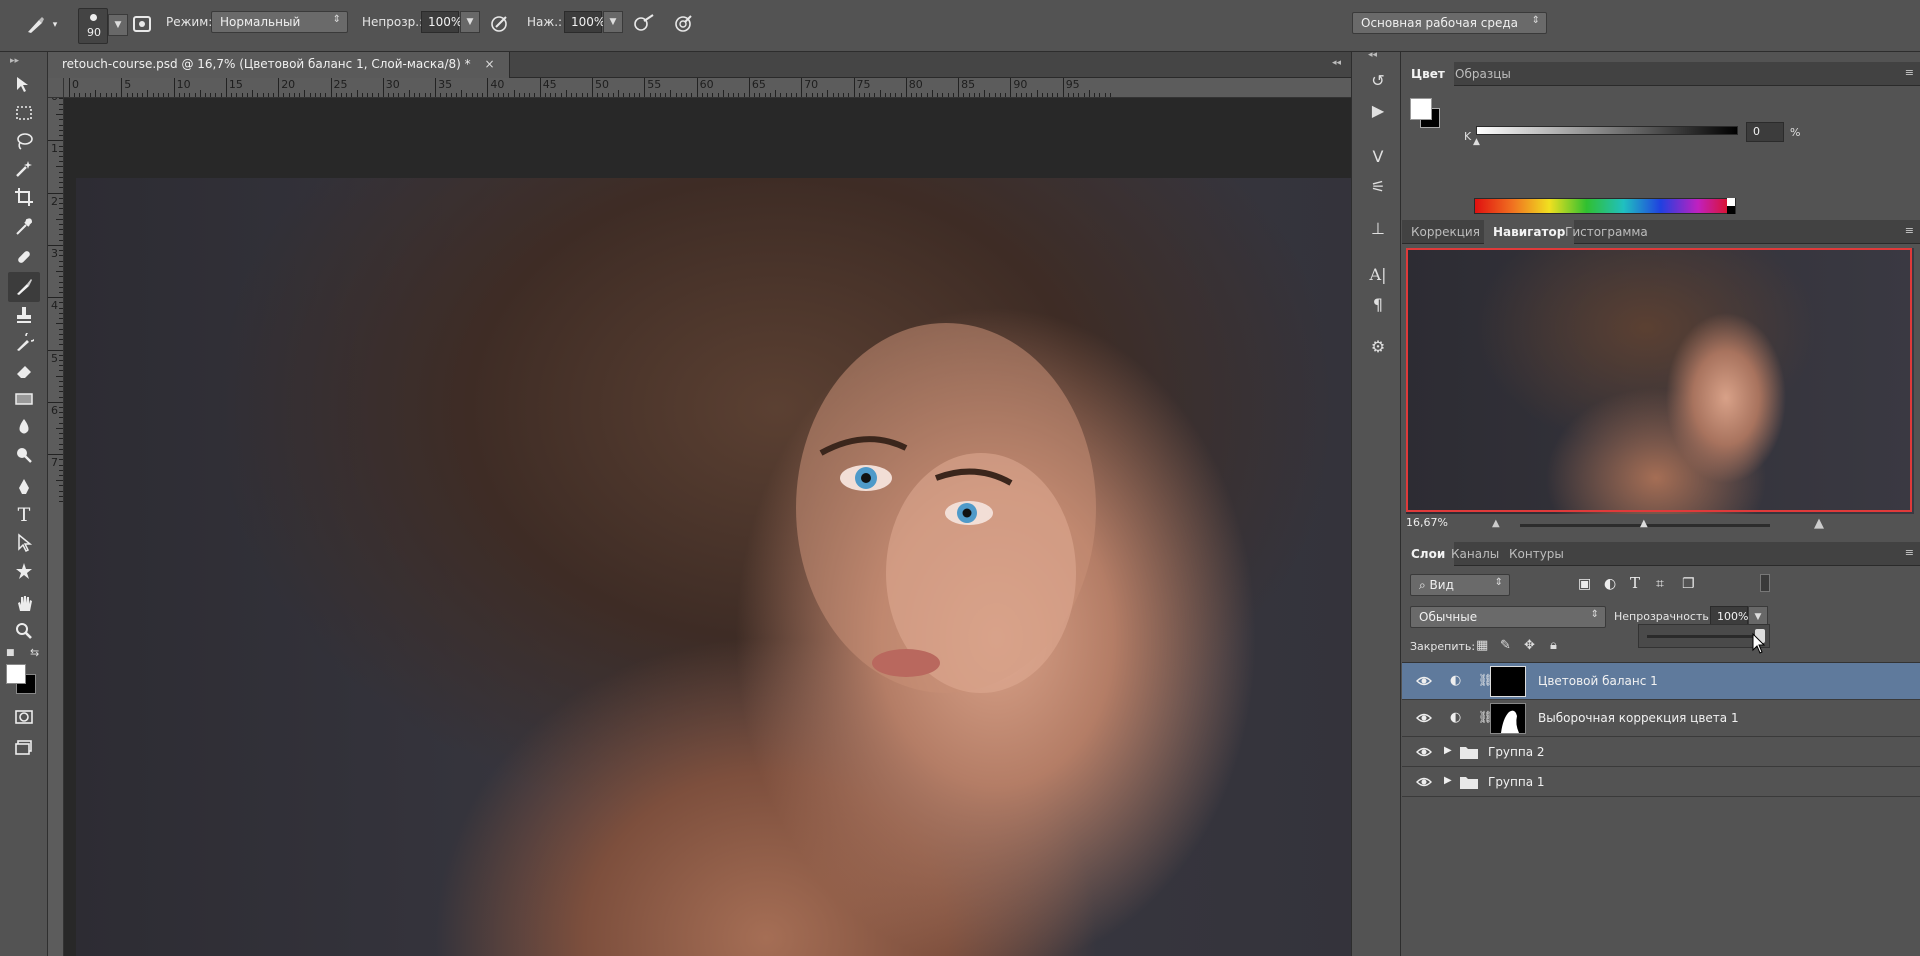 This screenshot has width=1920, height=956. I want to click on horizontal-ruler: 0 5 10 15 20 25 30 35 40 45 50 55 60 65 70 75 80 85 90 95, so click(707, 88).